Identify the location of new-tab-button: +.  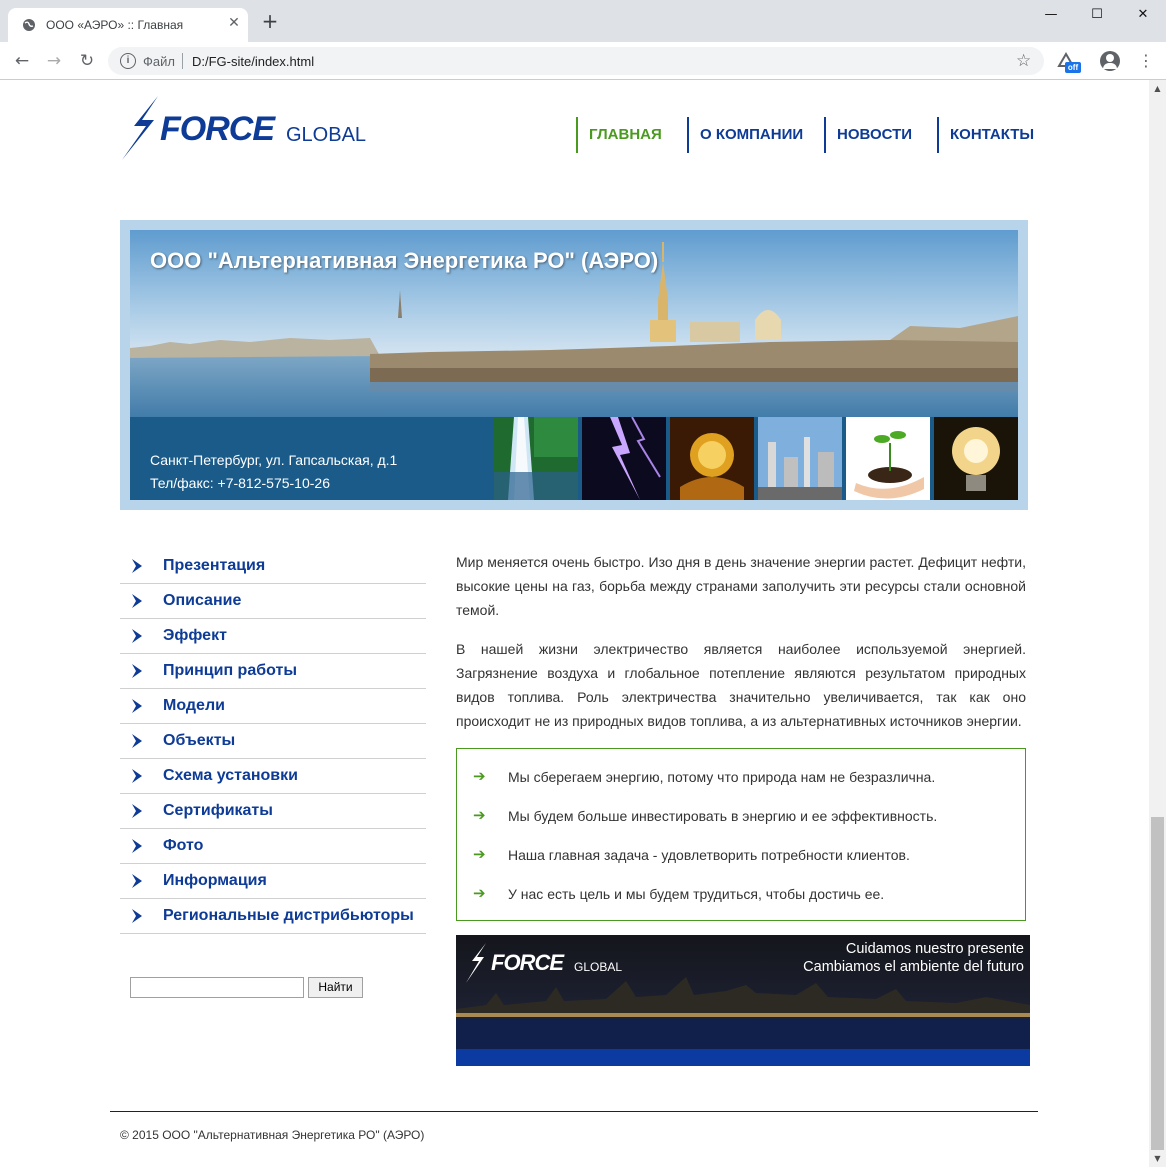
(270, 21).